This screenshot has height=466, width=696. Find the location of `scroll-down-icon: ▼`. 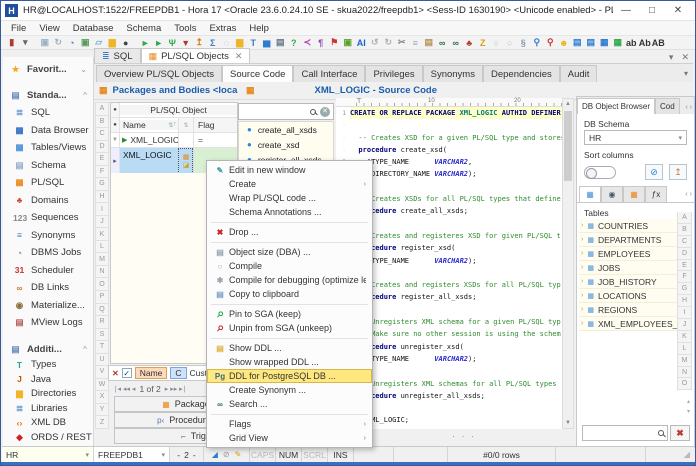

scroll-down-icon: ▼ is located at coordinates (568, 423).